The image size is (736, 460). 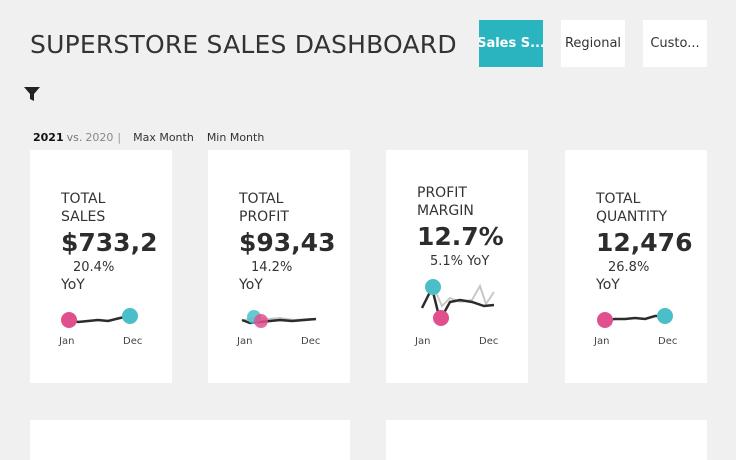 I want to click on current-year: 2021, so click(x=48, y=137).